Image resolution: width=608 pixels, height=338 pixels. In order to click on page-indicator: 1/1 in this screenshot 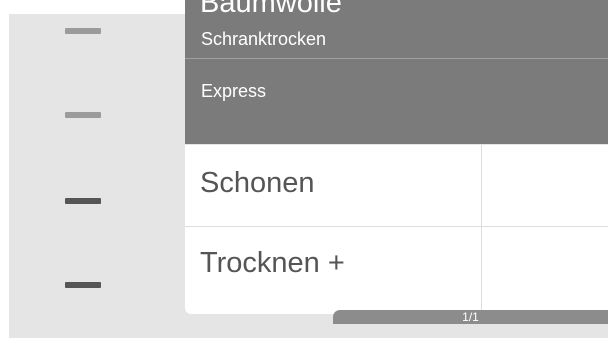, I will do `click(470, 317)`.